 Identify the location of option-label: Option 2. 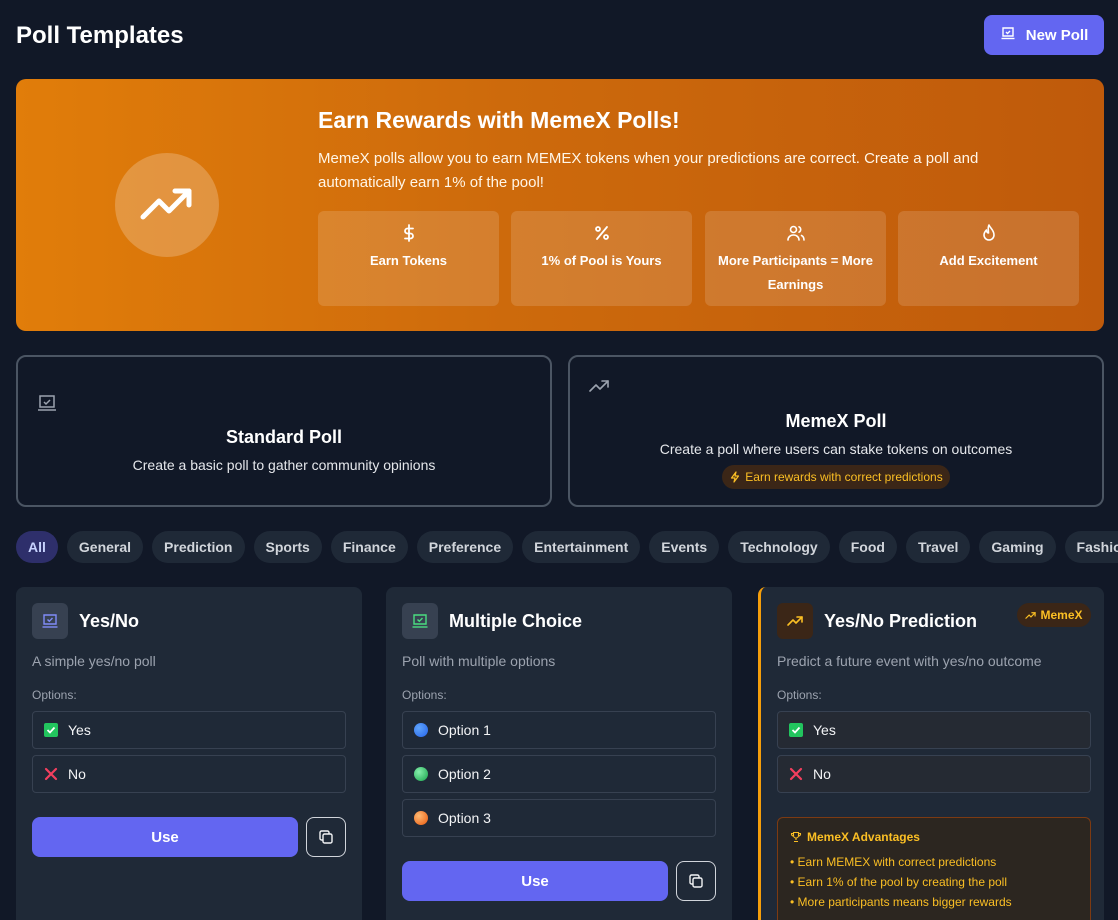
(464, 774).